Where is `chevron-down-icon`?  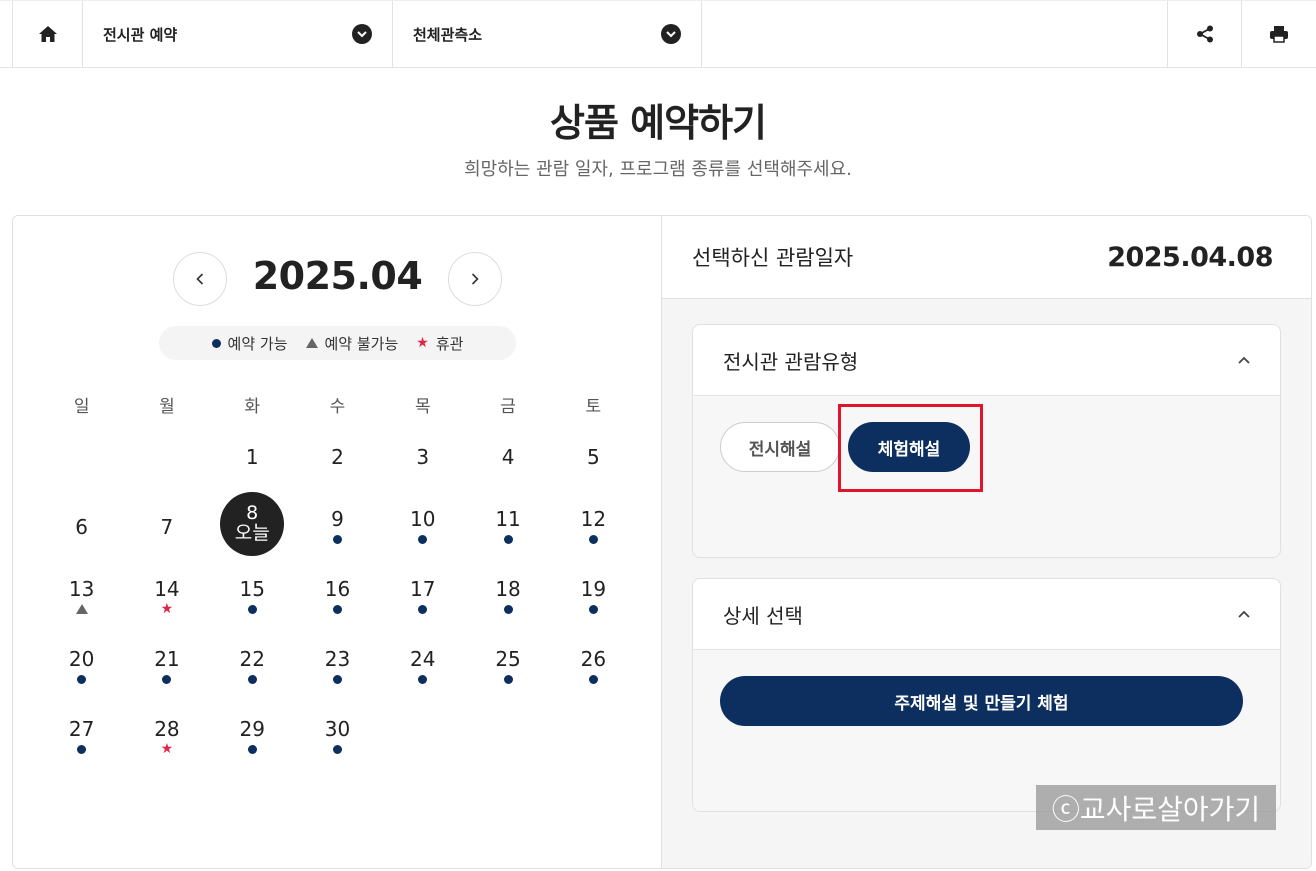 chevron-down-icon is located at coordinates (362, 34).